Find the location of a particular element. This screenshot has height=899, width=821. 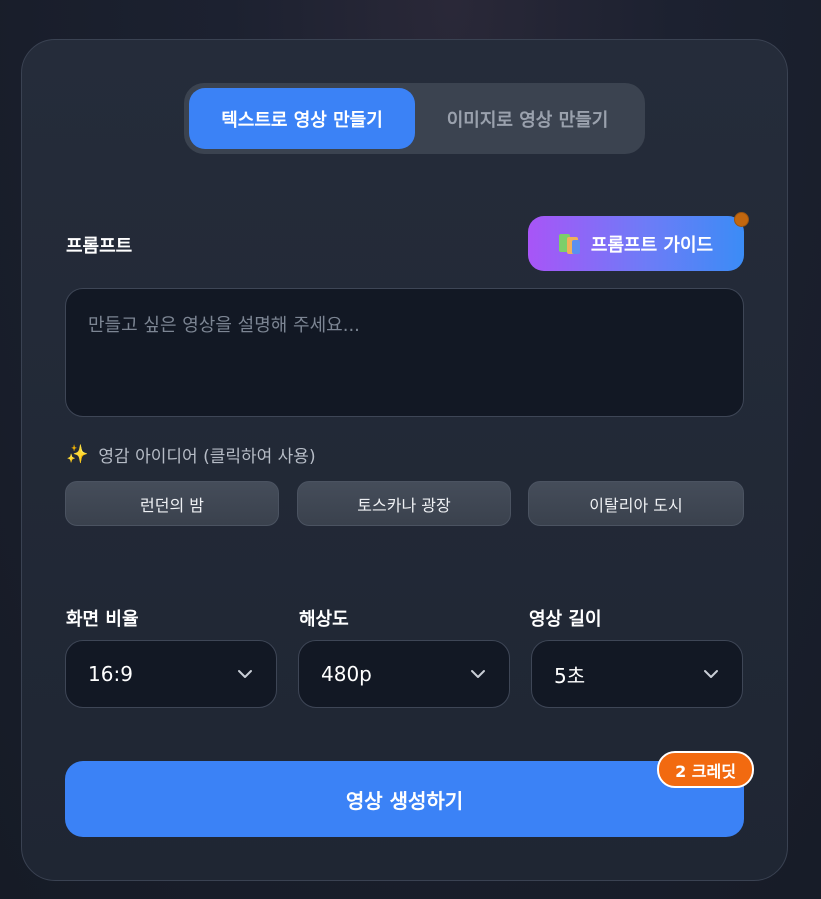

sparkles-icon: ✨ is located at coordinates (77, 454).